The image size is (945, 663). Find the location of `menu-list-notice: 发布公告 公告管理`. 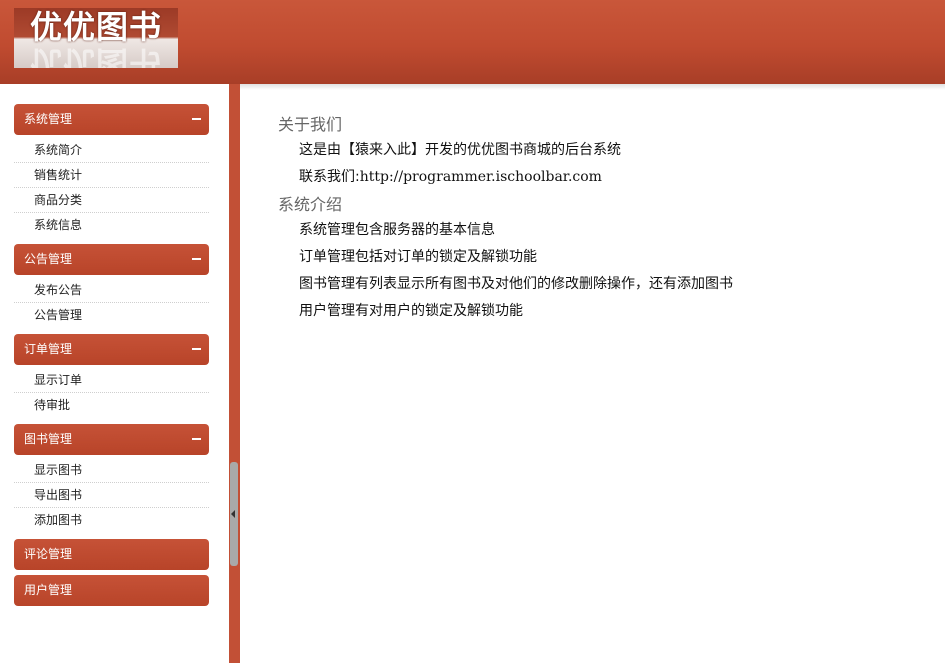

menu-list-notice: 发布公告 公告管理 is located at coordinates (111, 301).